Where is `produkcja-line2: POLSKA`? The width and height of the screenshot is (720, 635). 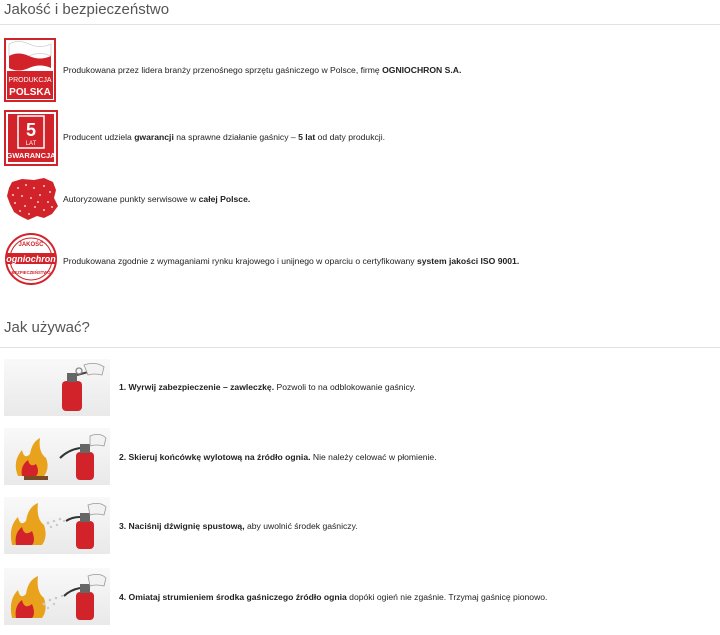
produkcja-line2: POLSKA is located at coordinates (30, 92).